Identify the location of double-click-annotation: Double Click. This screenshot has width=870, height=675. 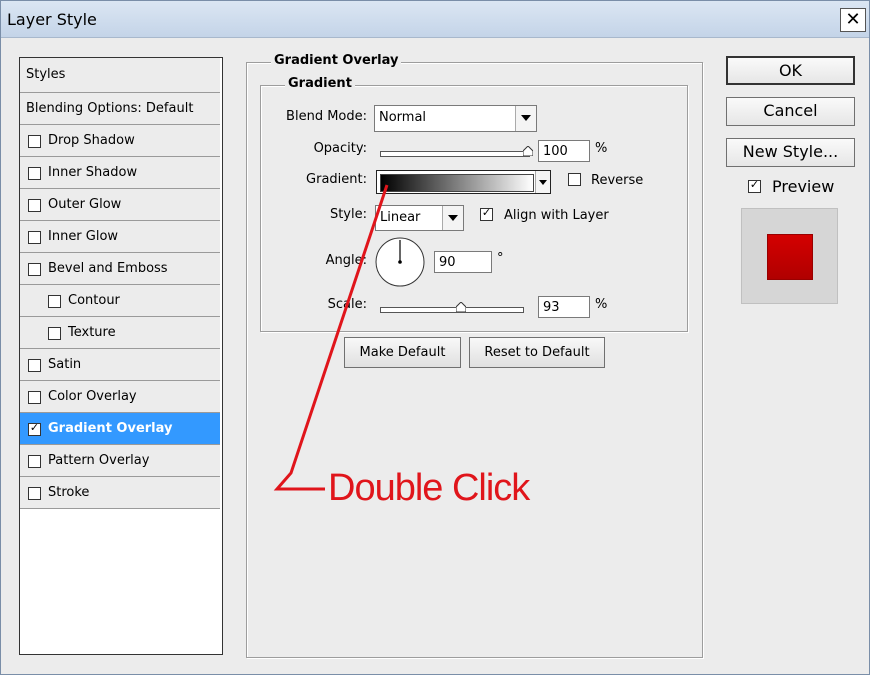
(429, 488).